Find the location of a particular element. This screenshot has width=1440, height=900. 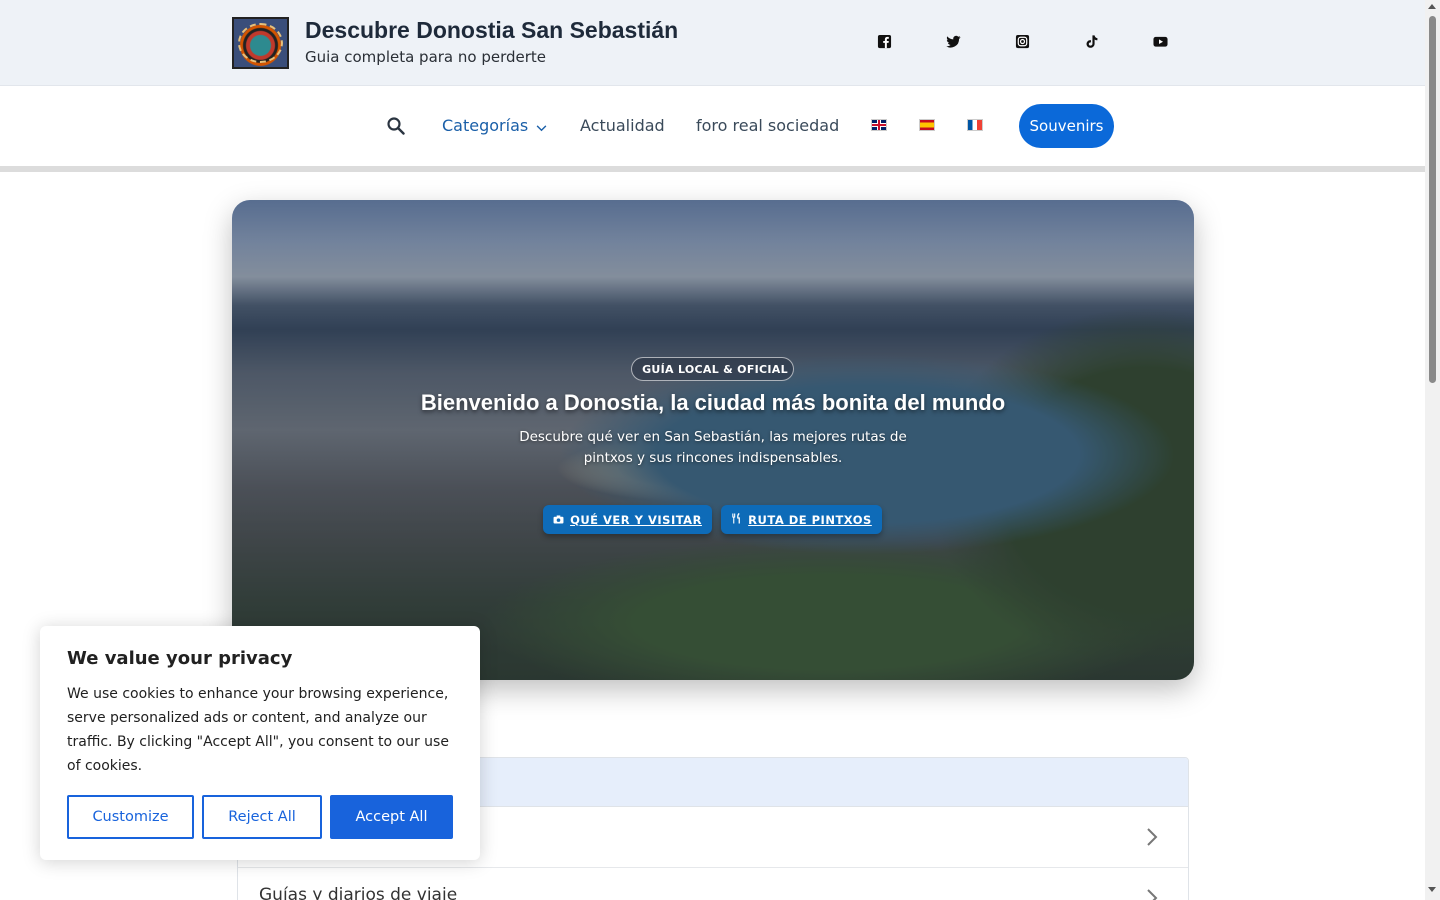

flag-french-icon is located at coordinates (975, 125).